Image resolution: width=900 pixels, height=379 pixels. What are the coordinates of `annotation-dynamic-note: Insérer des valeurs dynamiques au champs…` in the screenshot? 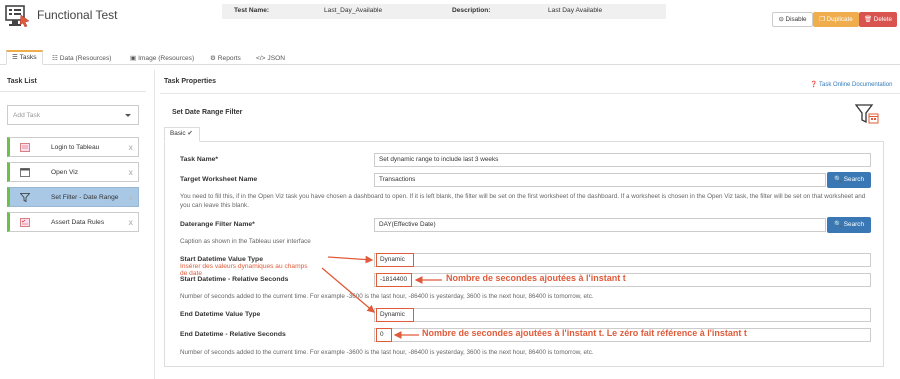 It's located at (244, 270).